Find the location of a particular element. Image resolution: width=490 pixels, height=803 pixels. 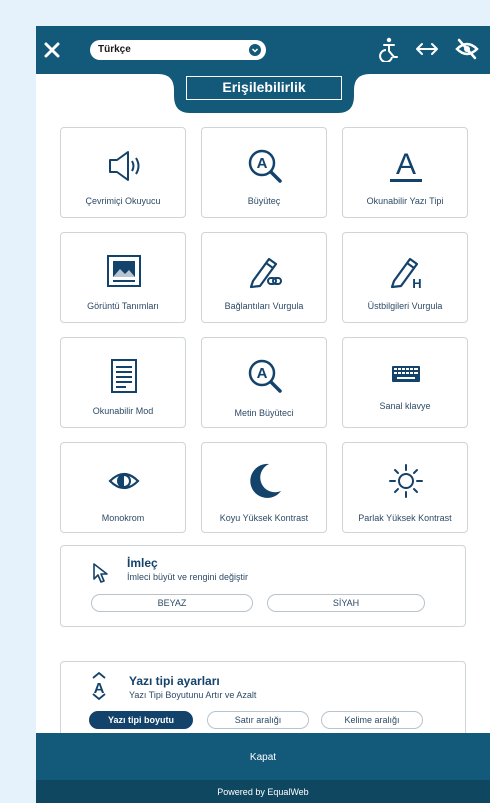

tile-readable-mode: Okunabilir Mod is located at coordinates (123, 382).